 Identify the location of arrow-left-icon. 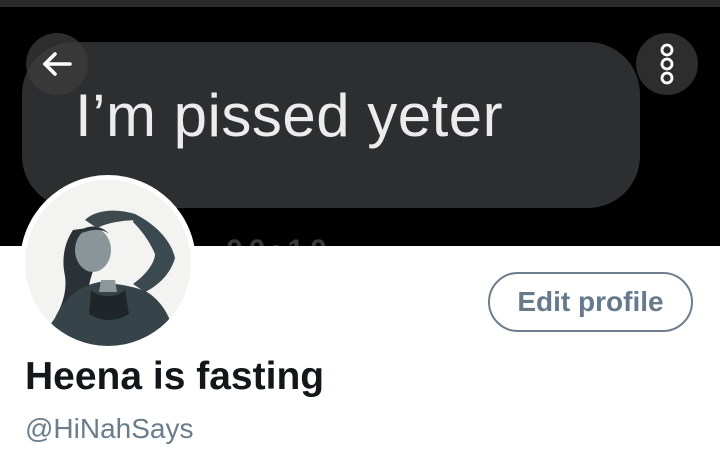
(57, 64).